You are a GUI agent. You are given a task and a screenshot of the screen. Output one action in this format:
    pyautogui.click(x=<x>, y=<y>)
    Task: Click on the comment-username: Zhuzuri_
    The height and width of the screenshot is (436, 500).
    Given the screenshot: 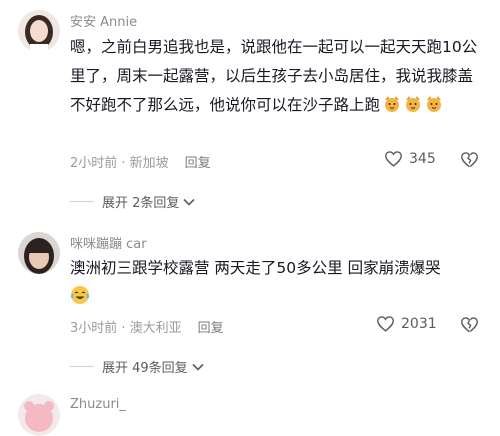 What is the action you would take?
    pyautogui.click(x=98, y=404)
    